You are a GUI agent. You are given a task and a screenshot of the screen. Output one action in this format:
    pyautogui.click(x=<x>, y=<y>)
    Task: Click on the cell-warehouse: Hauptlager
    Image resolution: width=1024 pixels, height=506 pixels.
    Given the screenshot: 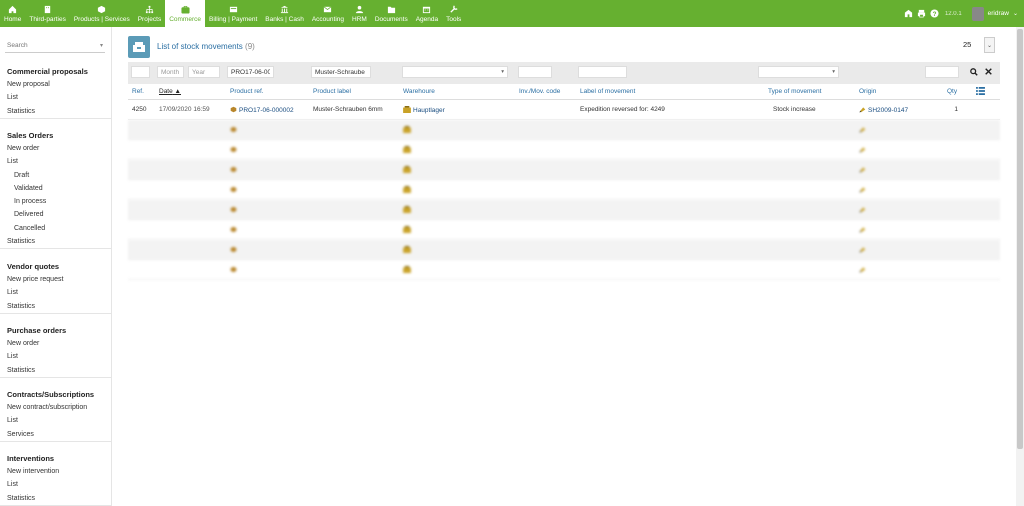 What is the action you would take?
    pyautogui.click(x=424, y=110)
    